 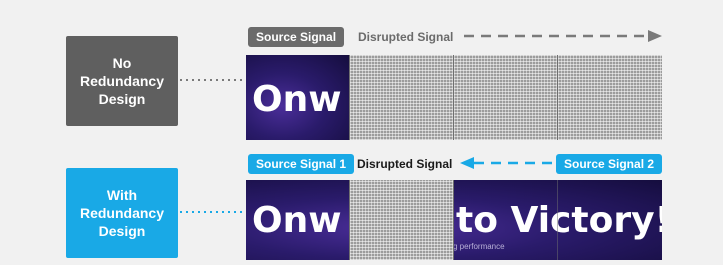 I want to click on with-redundancy-design-box: With Redundancy Design, so click(x=122, y=213).